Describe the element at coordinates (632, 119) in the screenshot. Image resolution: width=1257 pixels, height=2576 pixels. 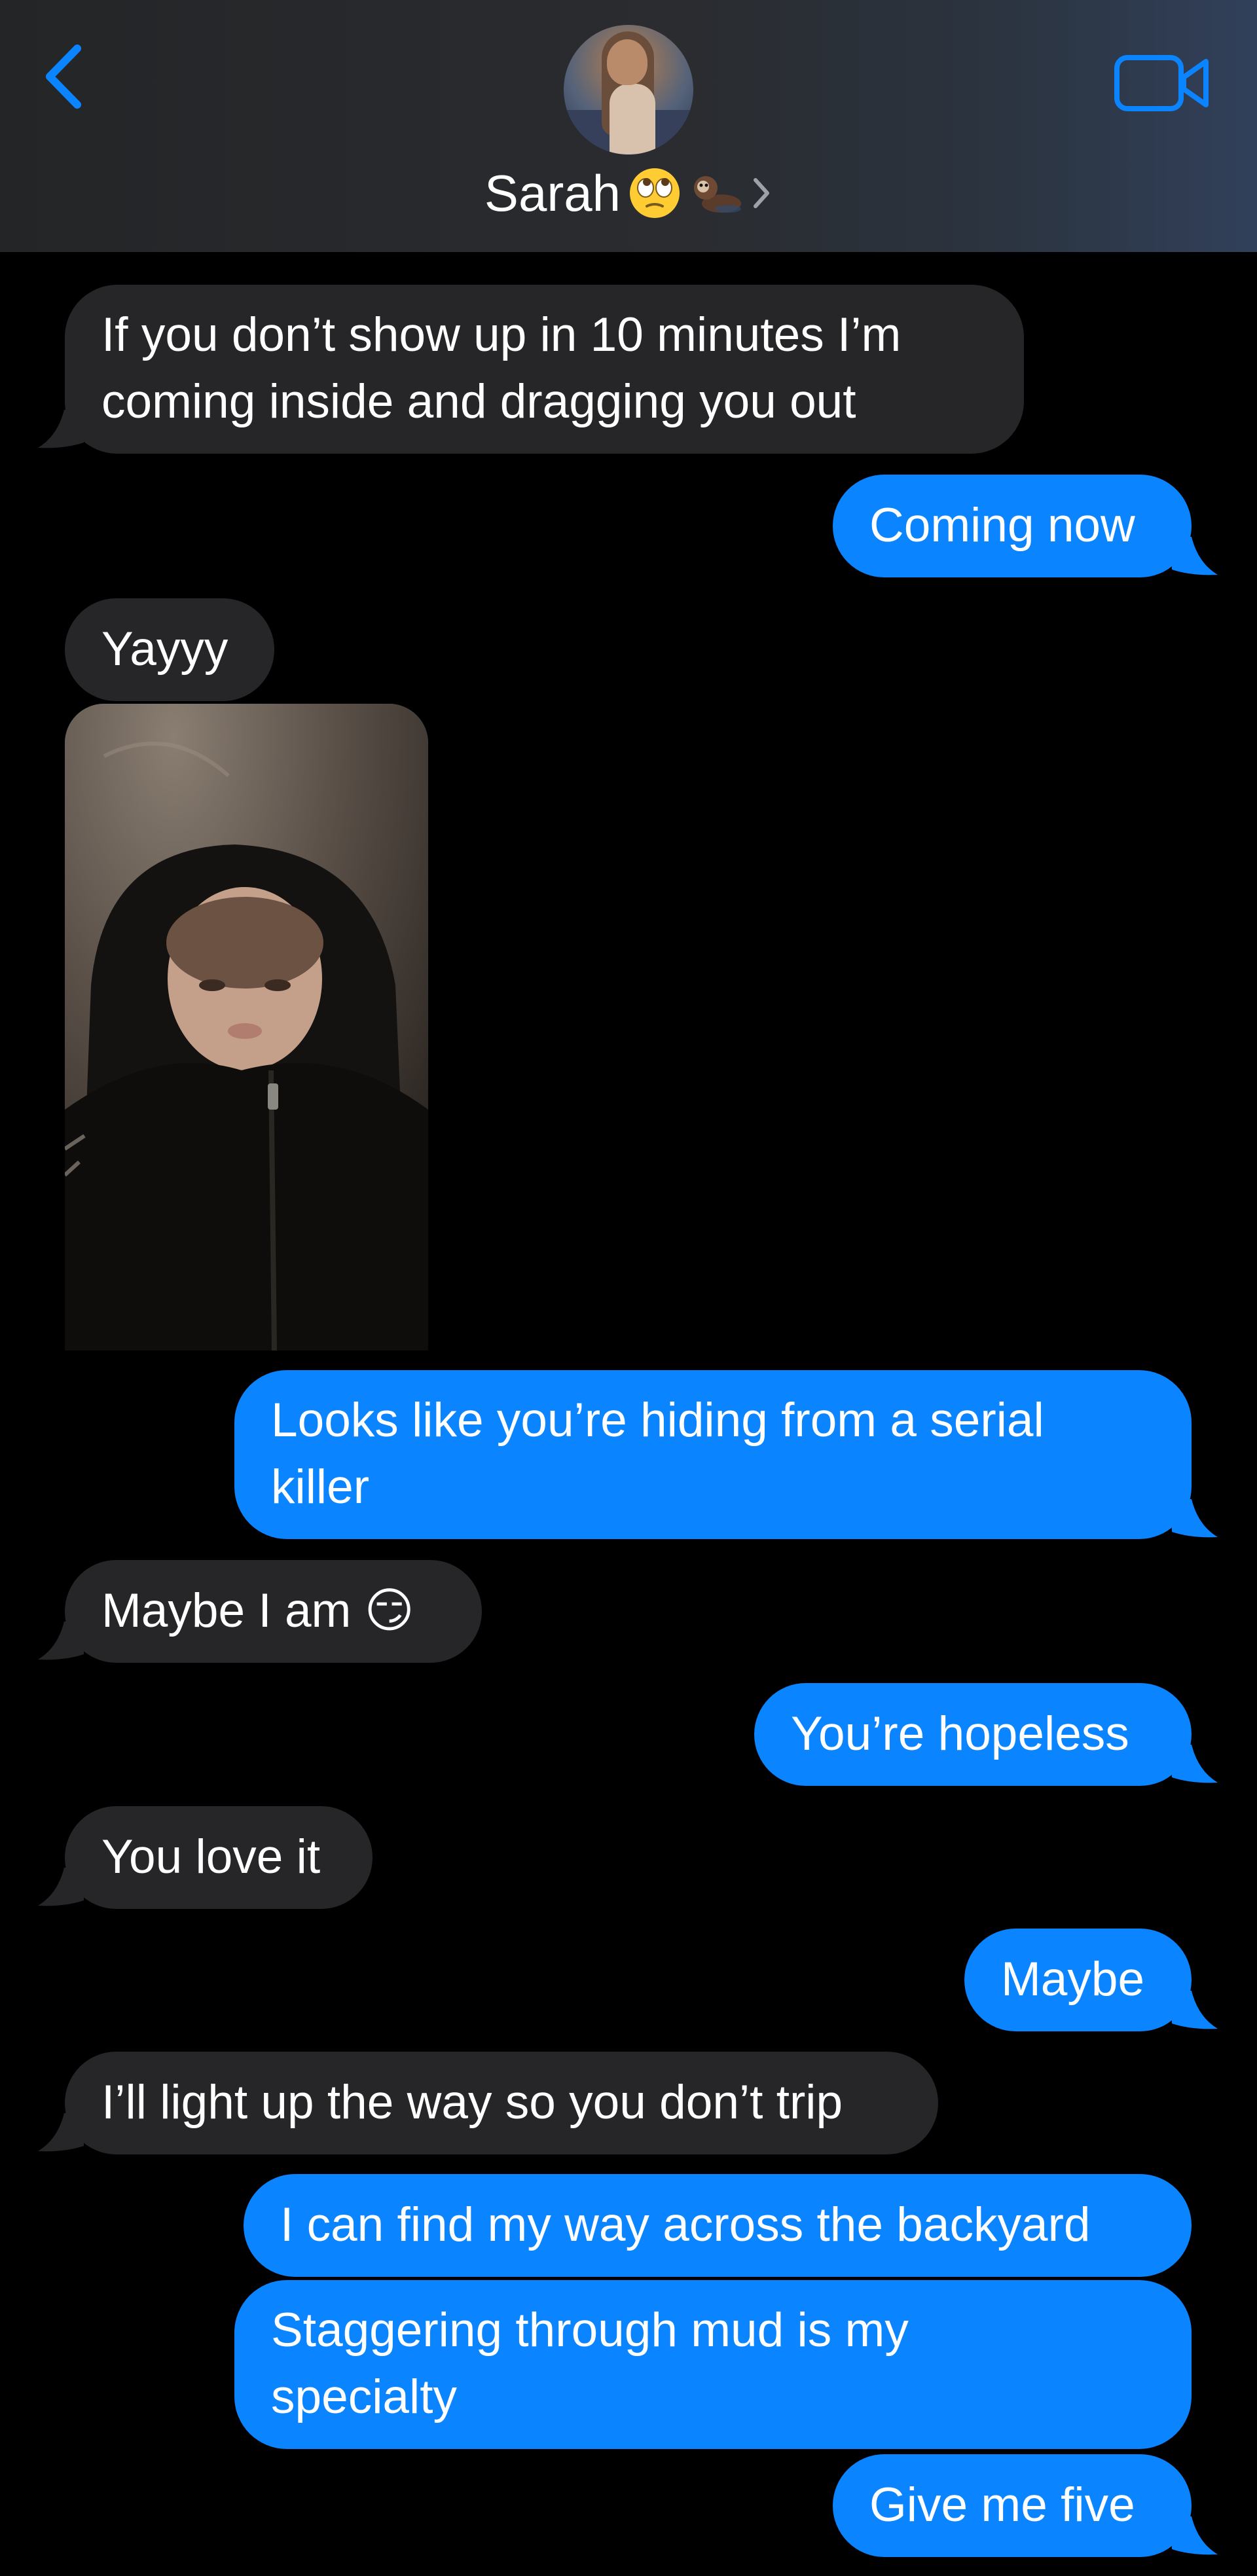
I see `avatar-body` at that location.